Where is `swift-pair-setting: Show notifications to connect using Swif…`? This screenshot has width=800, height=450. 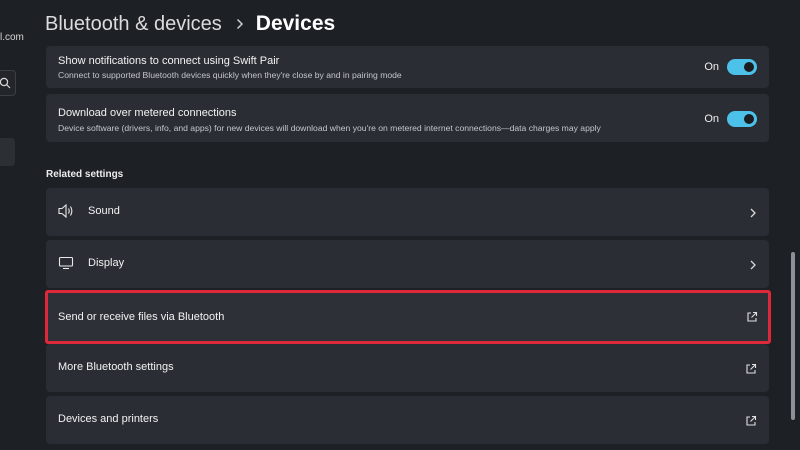 swift-pair-setting: Show notifications to connect using Swif… is located at coordinates (407, 67).